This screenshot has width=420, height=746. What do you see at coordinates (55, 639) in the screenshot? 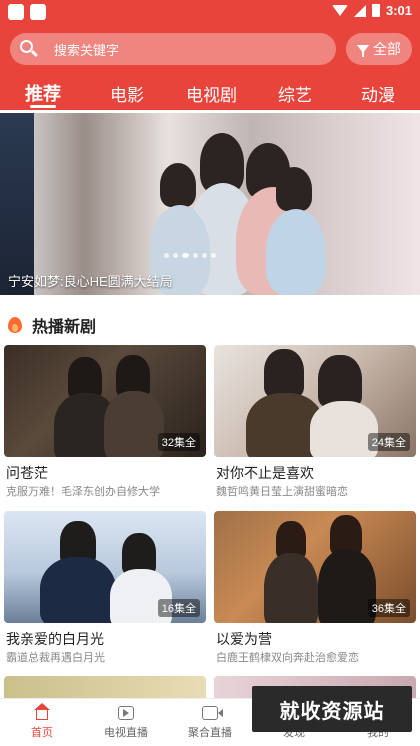
I see `card-title: 我亲爱的白月光` at bounding box center [55, 639].